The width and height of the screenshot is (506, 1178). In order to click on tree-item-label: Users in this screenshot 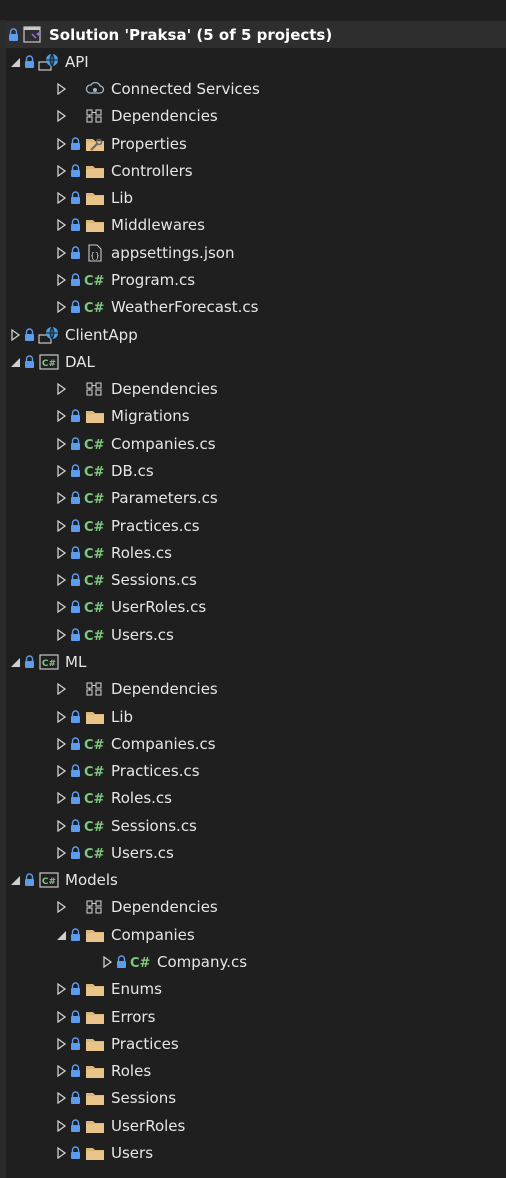, I will do `click(132, 1152)`.